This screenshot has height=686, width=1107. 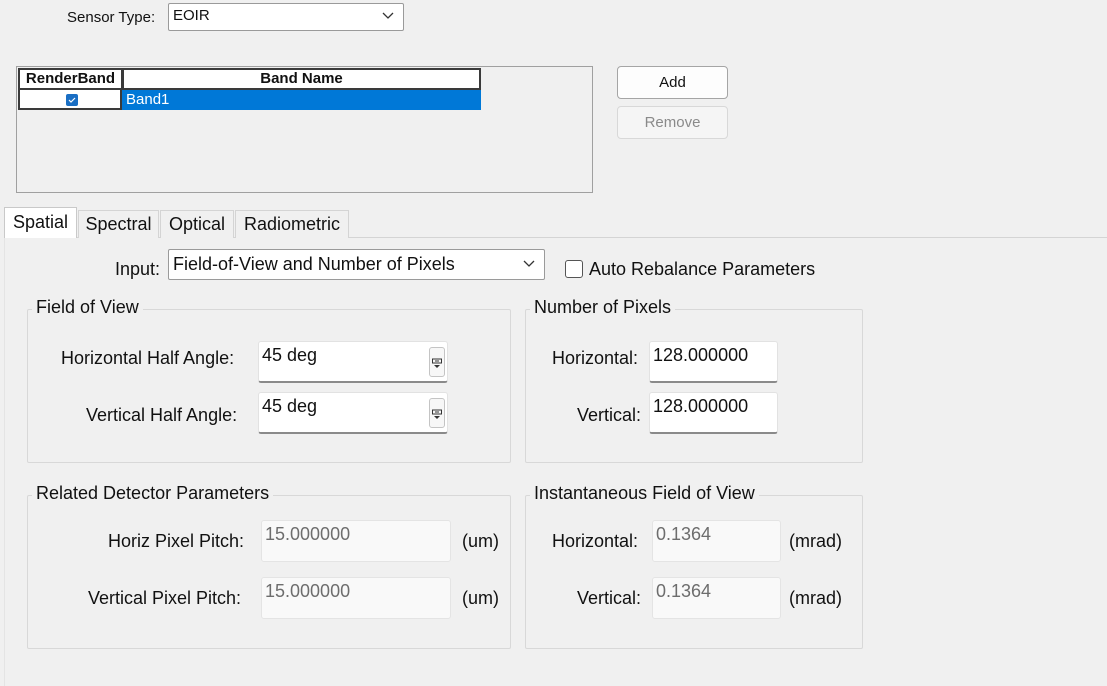 I want to click on tab-radiometric: Radiometric, so click(x=292, y=224).